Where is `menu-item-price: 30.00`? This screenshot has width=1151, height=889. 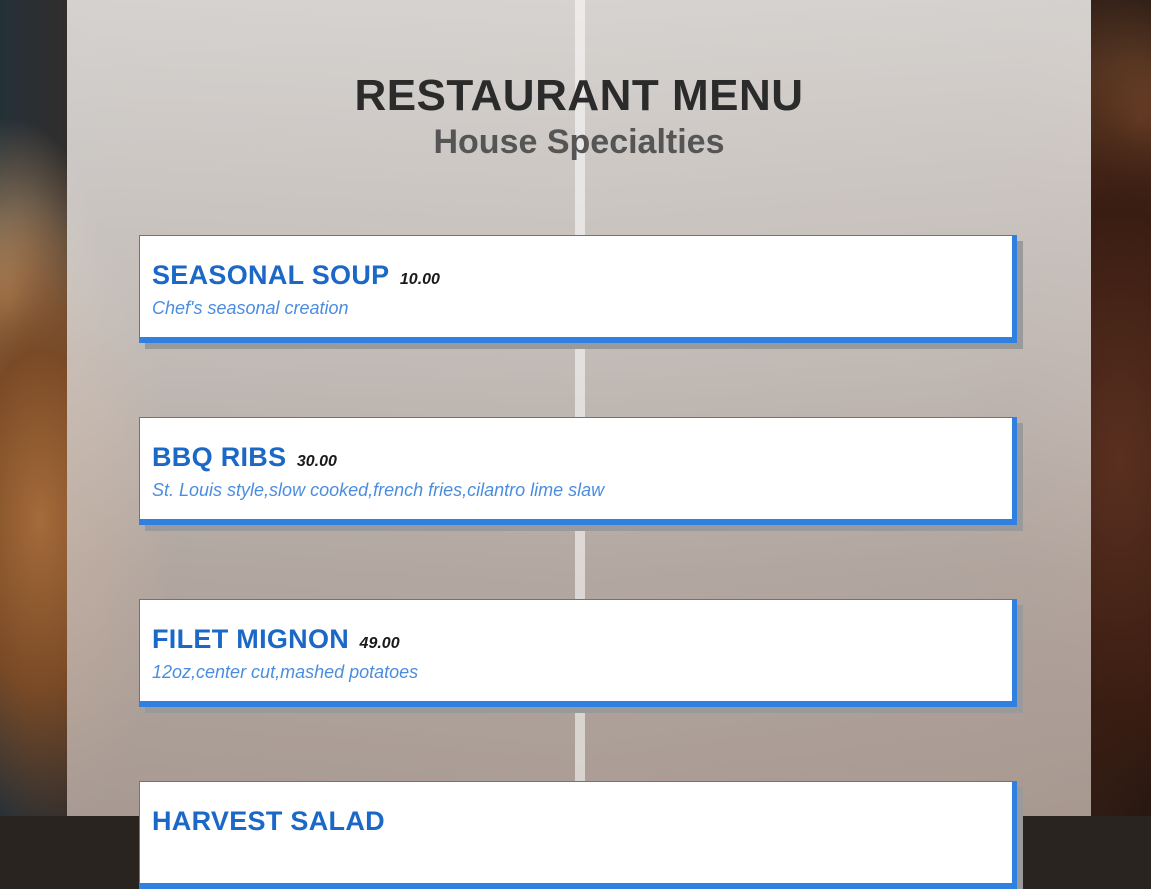
menu-item-price: 30.00 is located at coordinates (316, 461).